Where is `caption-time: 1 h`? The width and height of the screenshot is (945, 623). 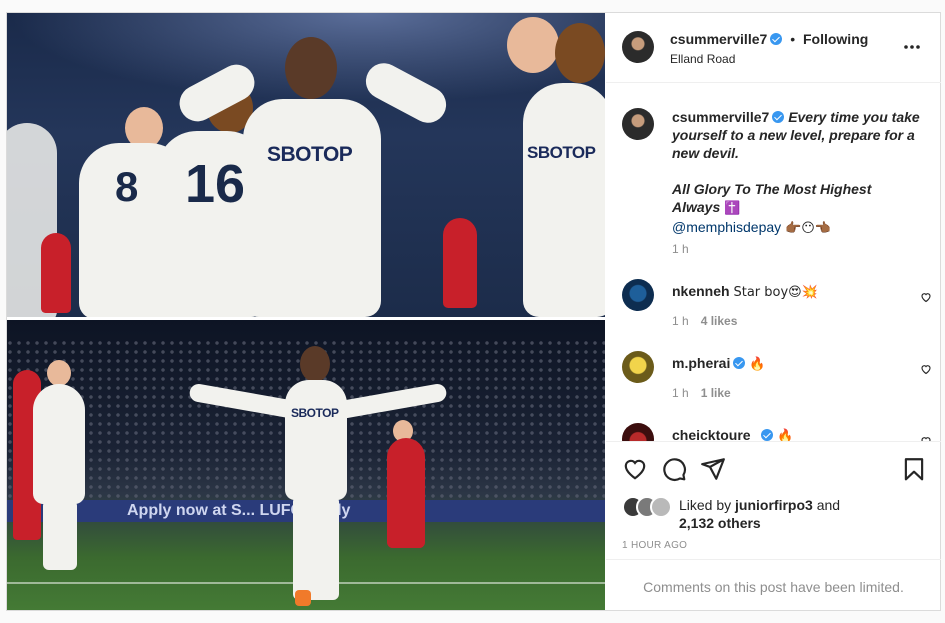 caption-time: 1 h is located at coordinates (680, 249).